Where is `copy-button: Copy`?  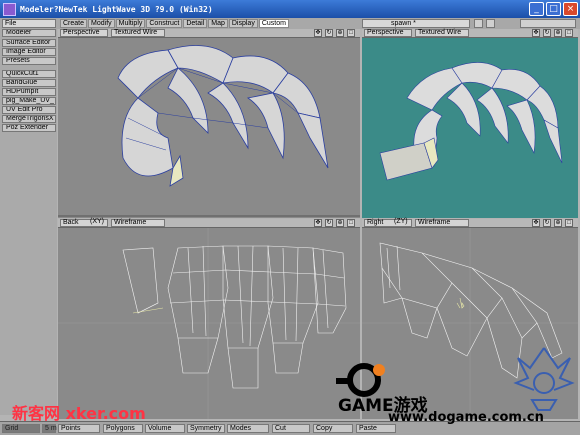 copy-button: Copy is located at coordinates (333, 428).